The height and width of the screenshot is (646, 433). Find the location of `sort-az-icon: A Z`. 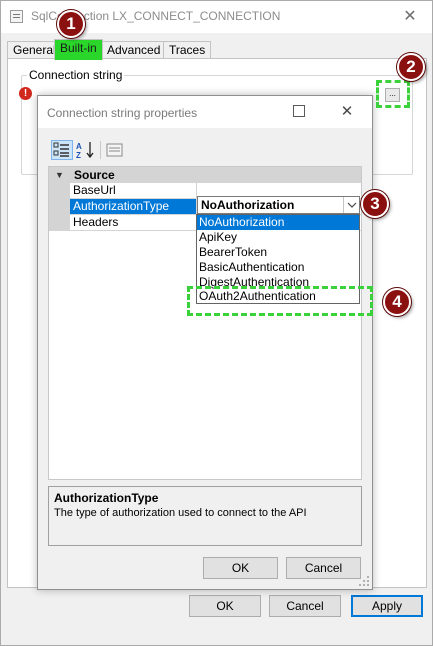

sort-az-icon: A Z is located at coordinates (85, 151).